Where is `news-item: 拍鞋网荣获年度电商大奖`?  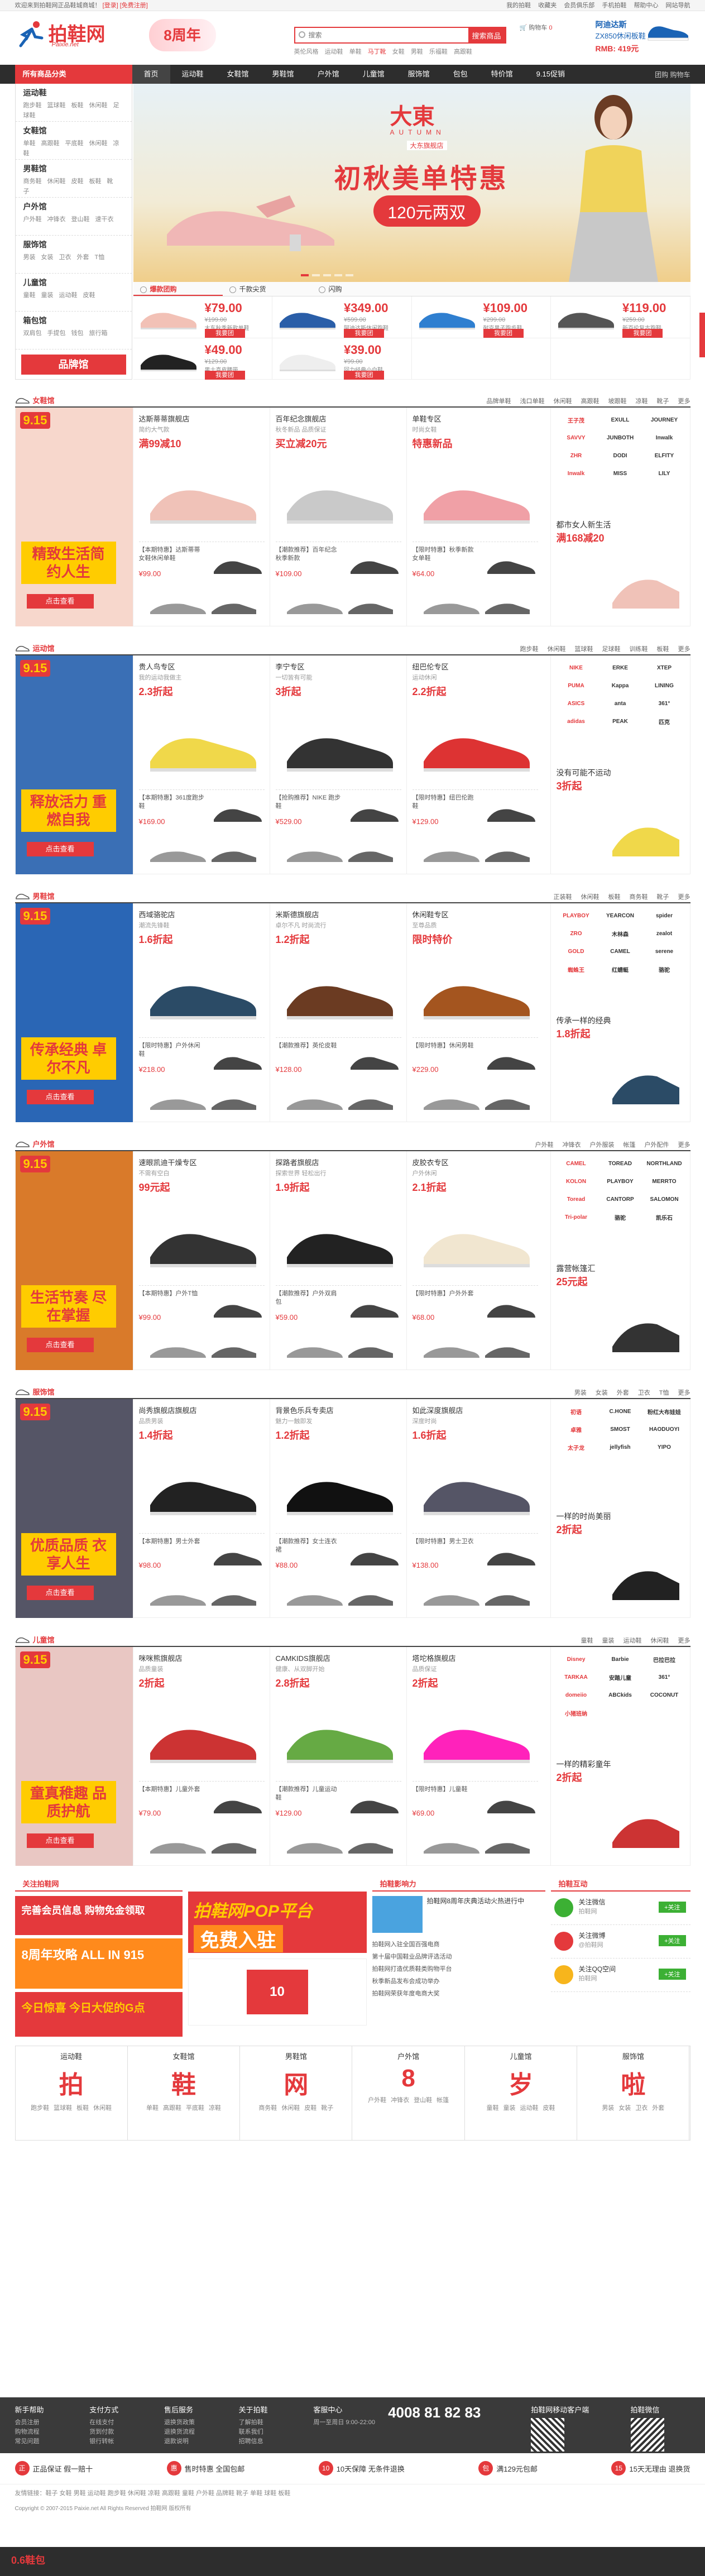 news-item: 拍鞋网荣获年度电商大奖 is located at coordinates (458, 1994).